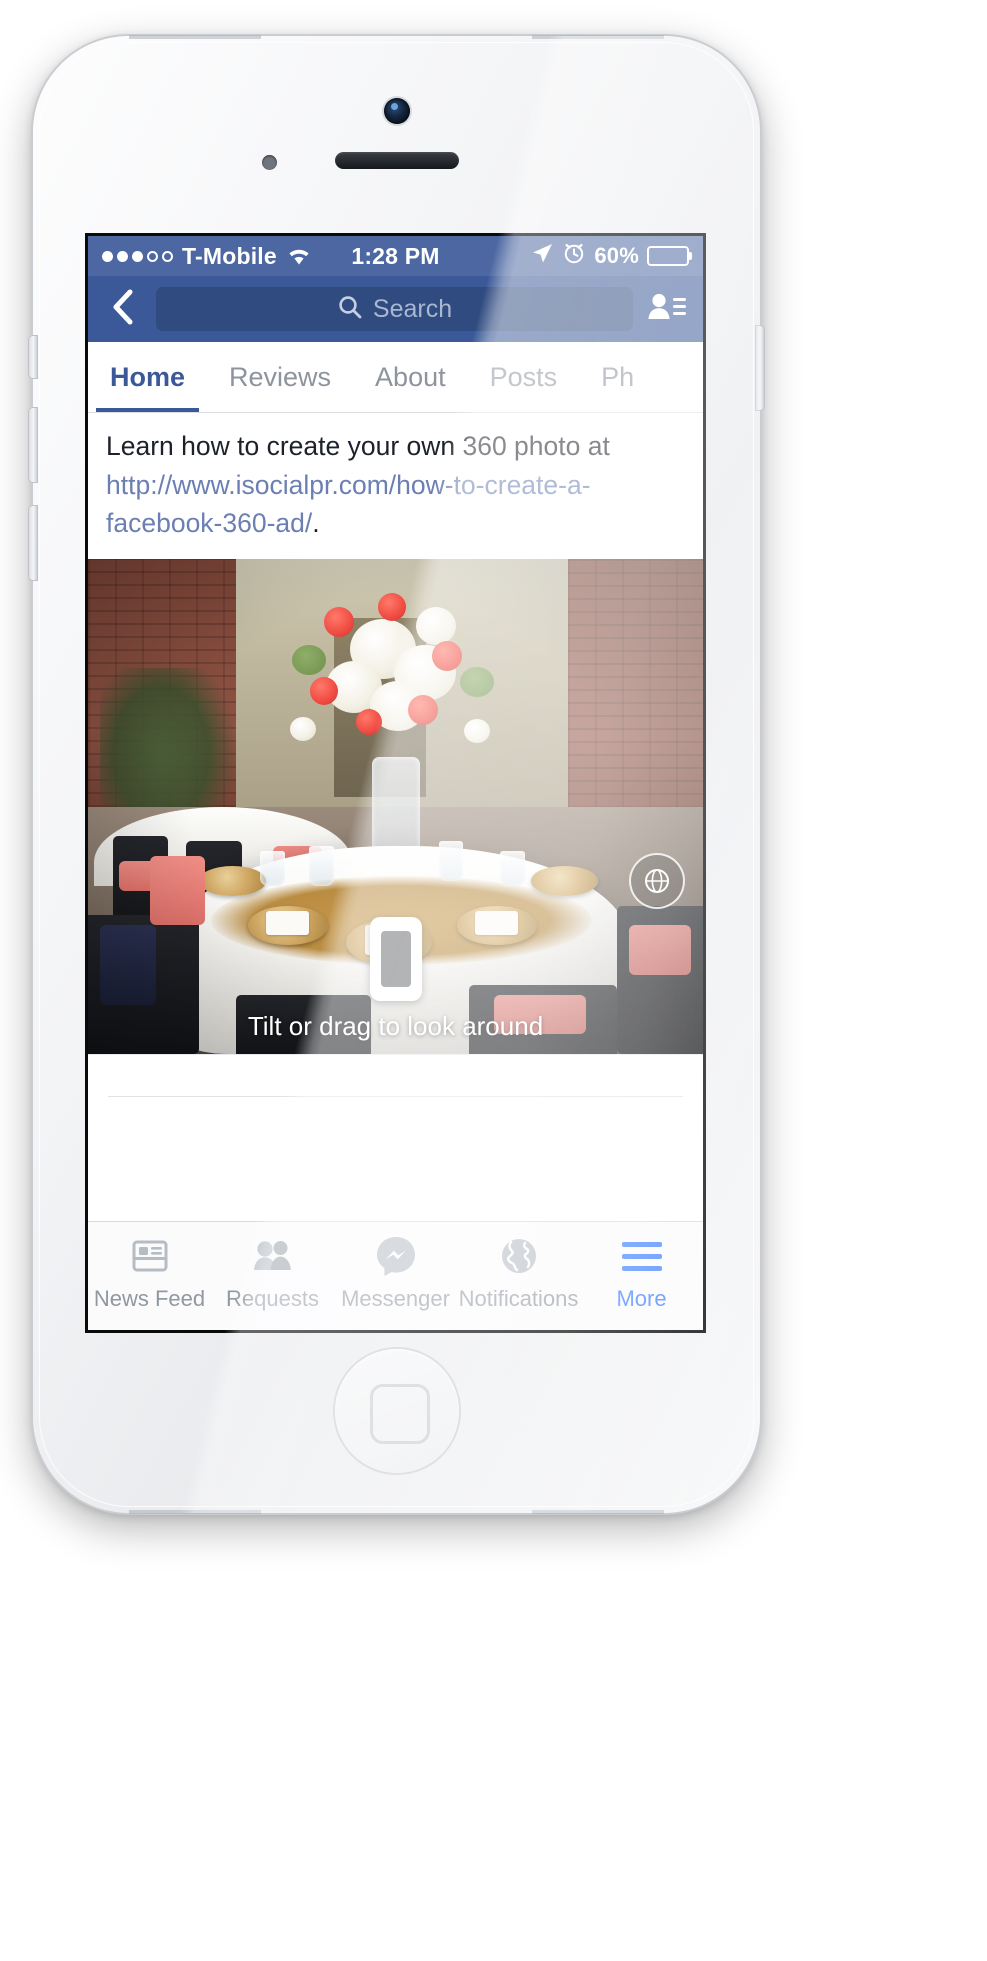  Describe the element at coordinates (395, 256) in the screenshot. I see `status-bar: T-Mobile 1:28 PM 60%` at that location.